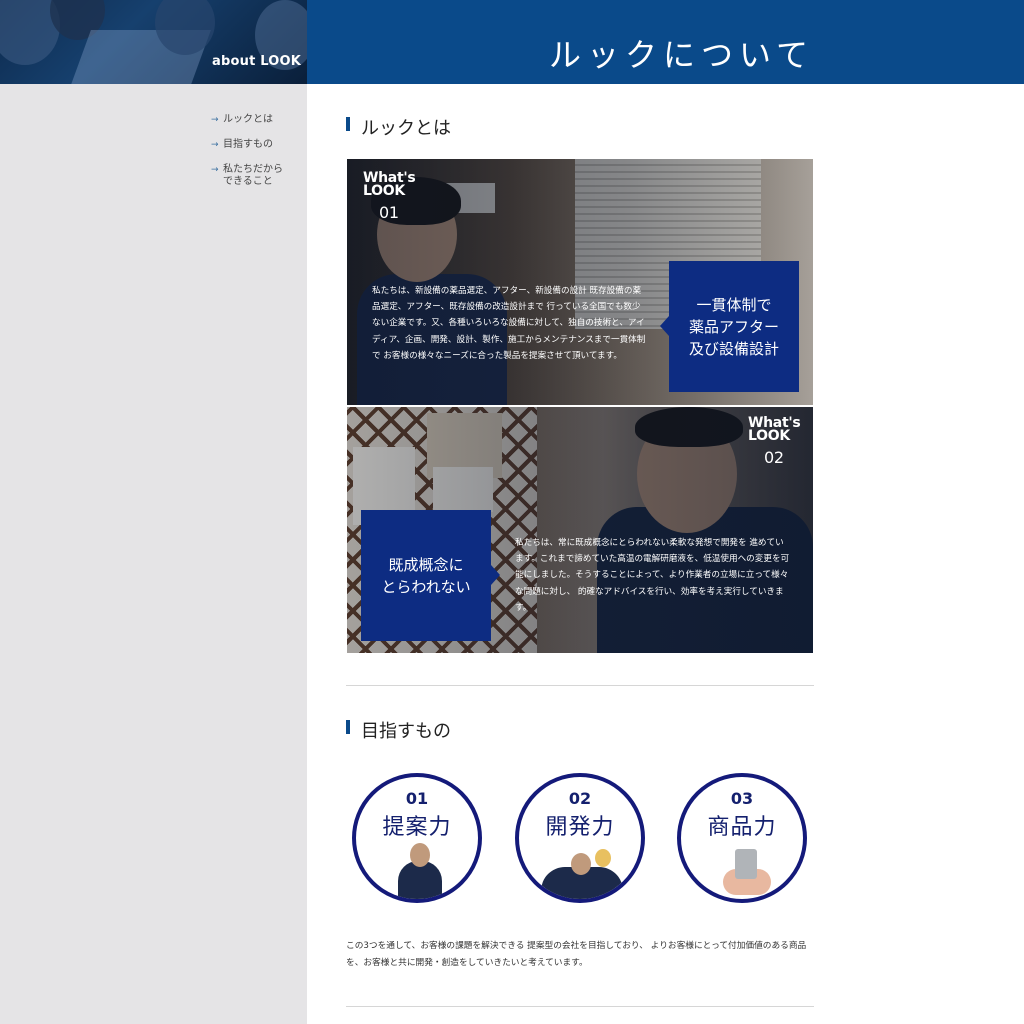 The height and width of the screenshot is (1024, 1024). What do you see at coordinates (733, 348) in the screenshot?
I see `callout-line: 及び設備設計` at bounding box center [733, 348].